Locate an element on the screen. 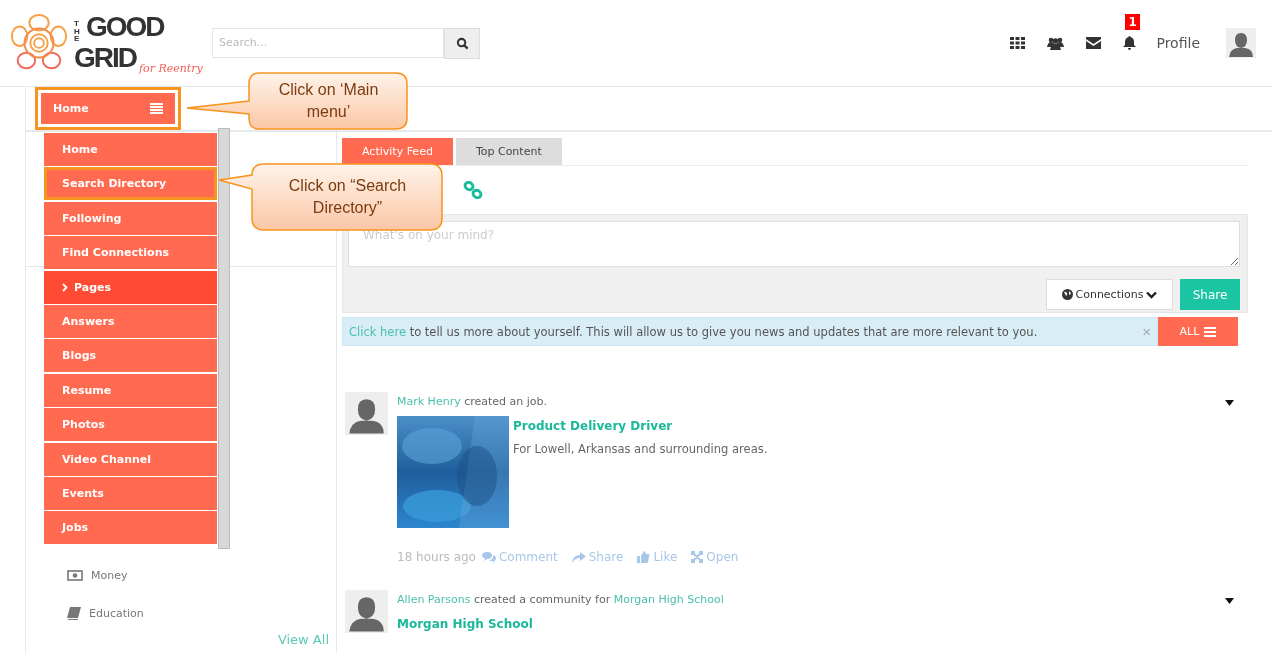 The height and width of the screenshot is (654, 1272). menu-item: Photos is located at coordinates (130, 425).